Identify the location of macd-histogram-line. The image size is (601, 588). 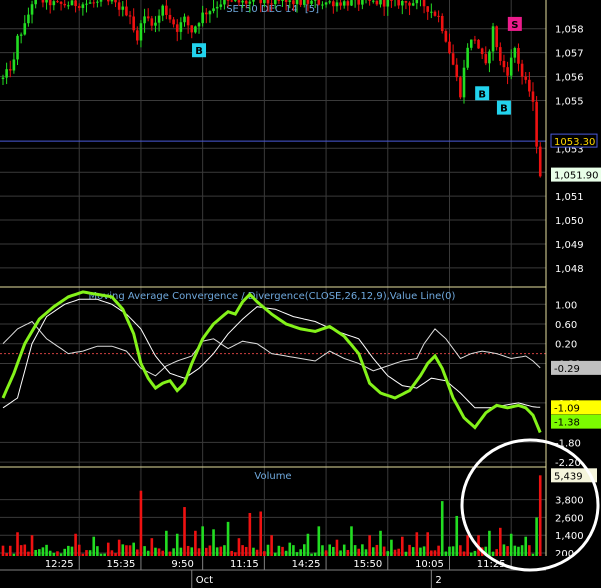
(271, 348).